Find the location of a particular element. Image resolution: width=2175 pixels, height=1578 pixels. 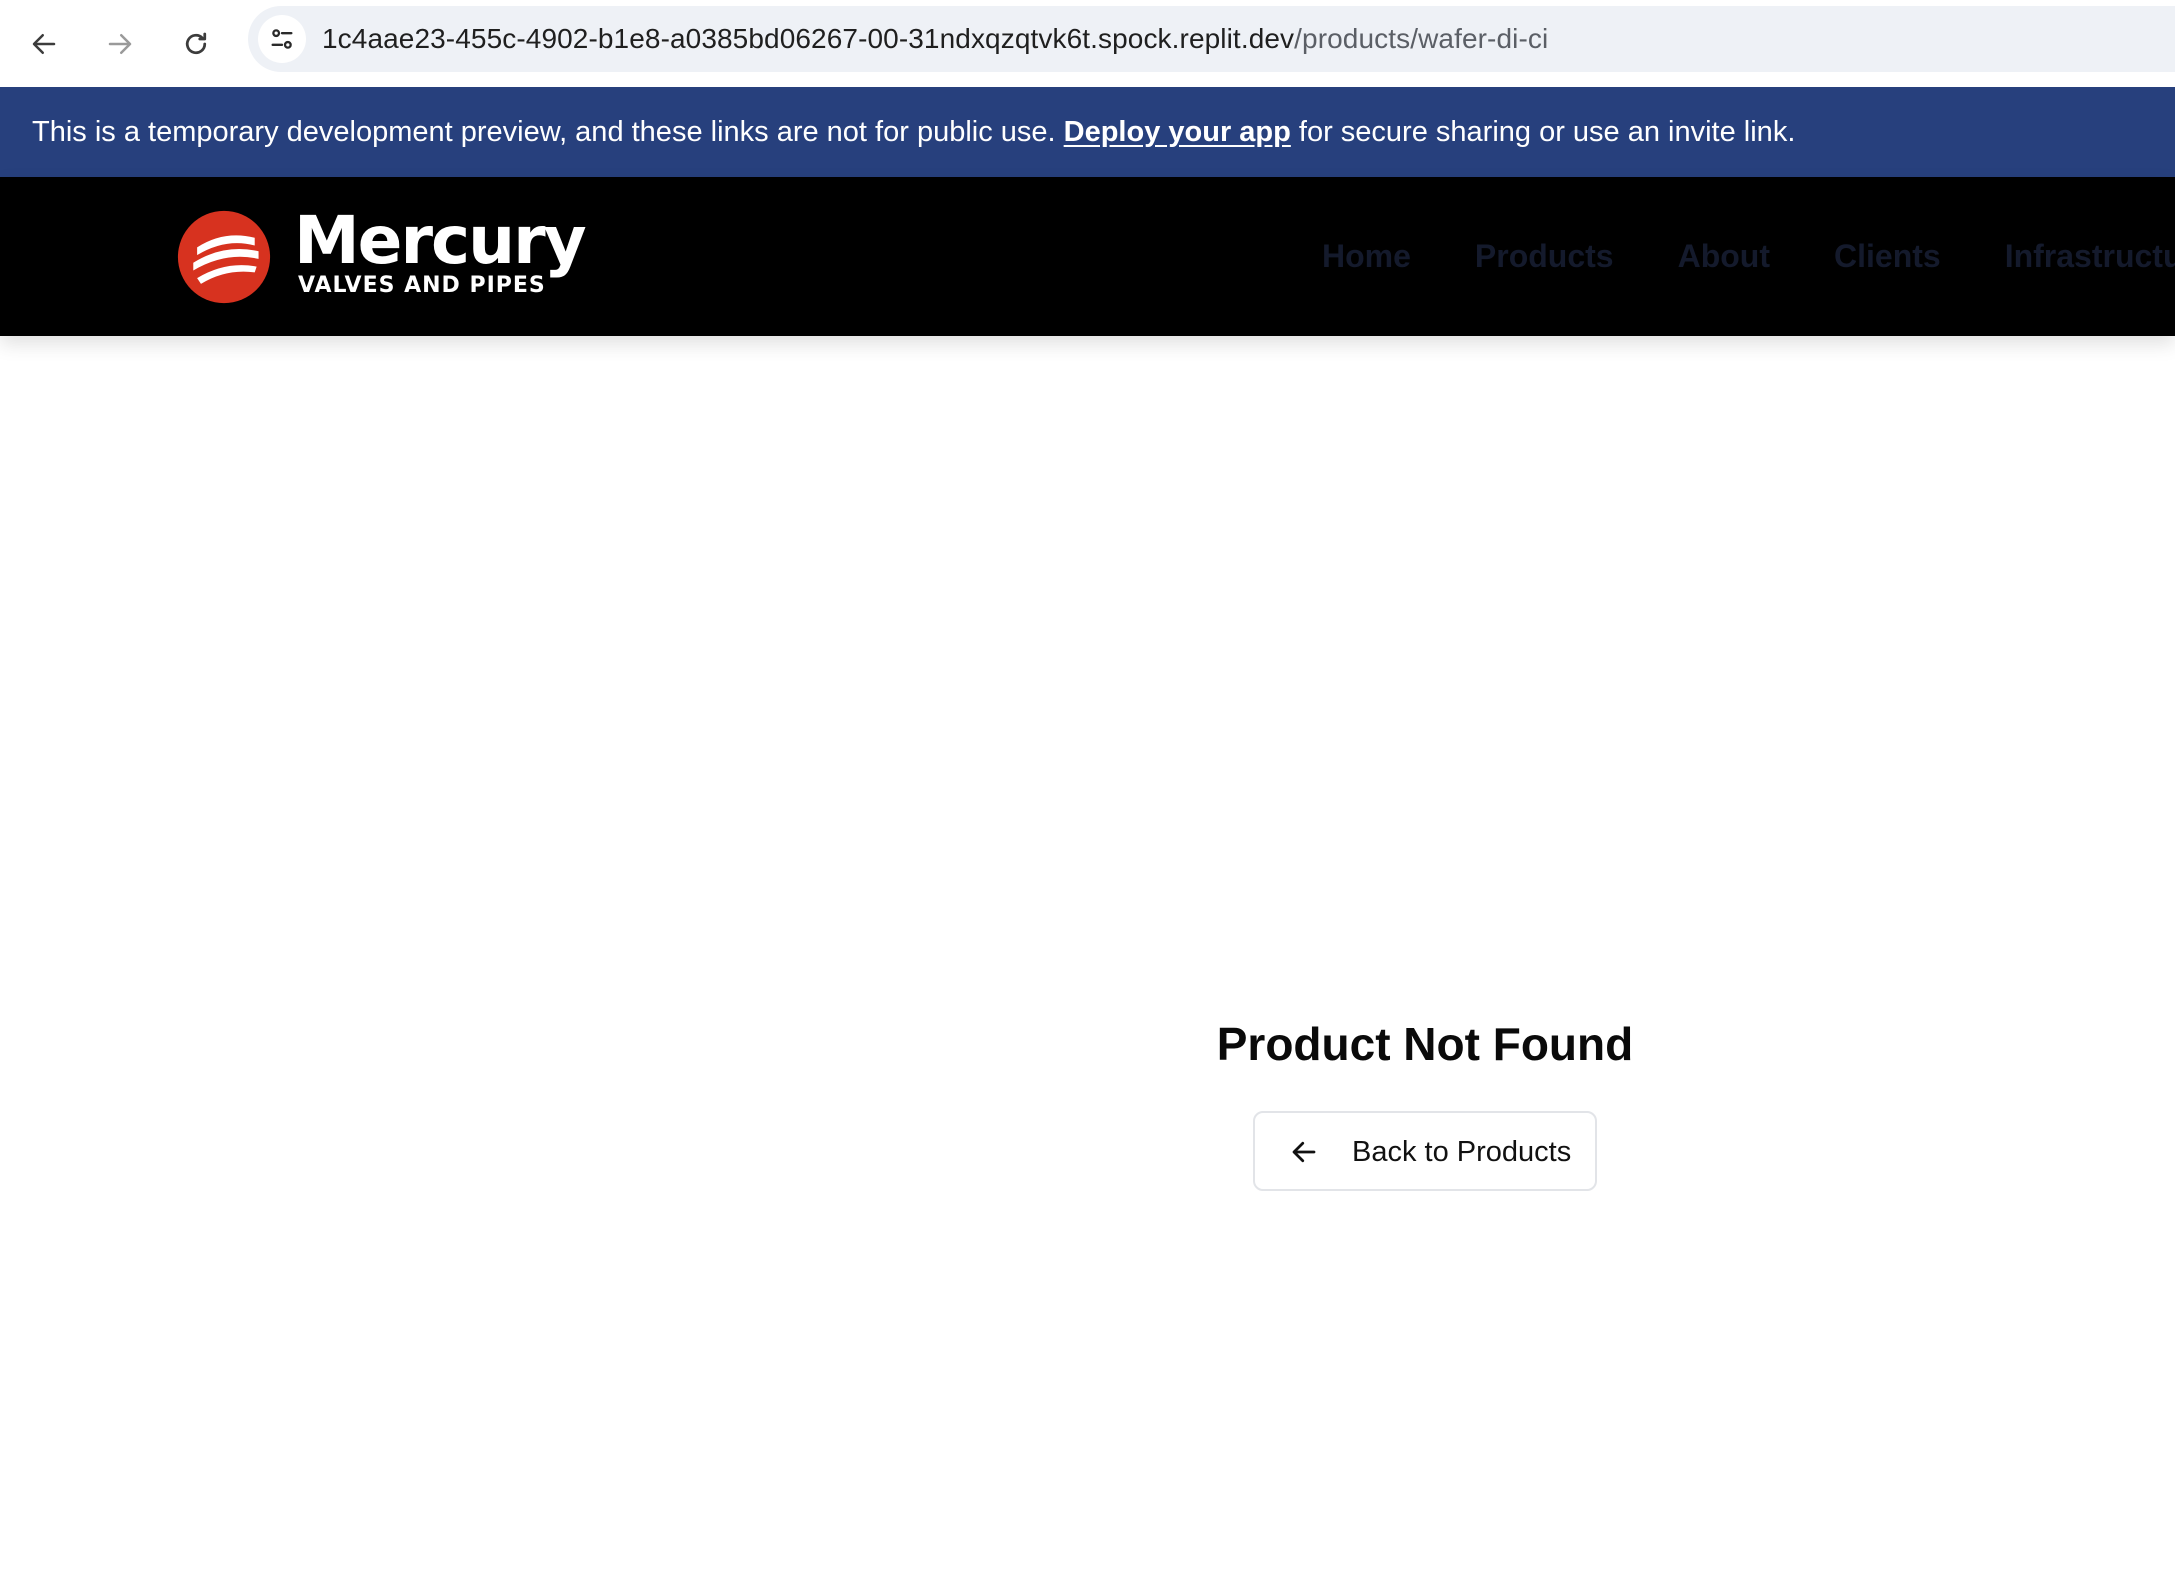

url-path: /products/wafer-di-ci is located at coordinates (1421, 38).